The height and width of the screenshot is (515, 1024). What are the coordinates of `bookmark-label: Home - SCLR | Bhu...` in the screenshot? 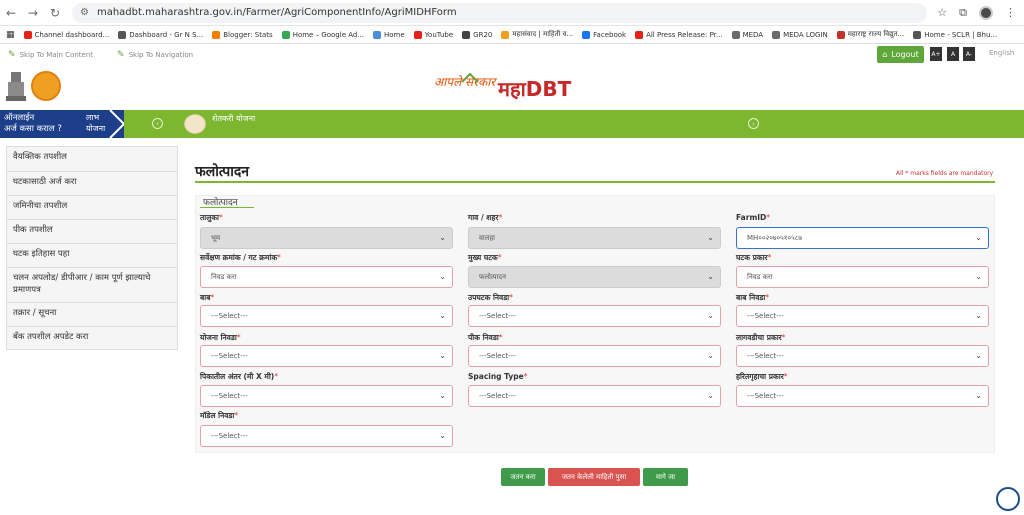 It's located at (961, 34).